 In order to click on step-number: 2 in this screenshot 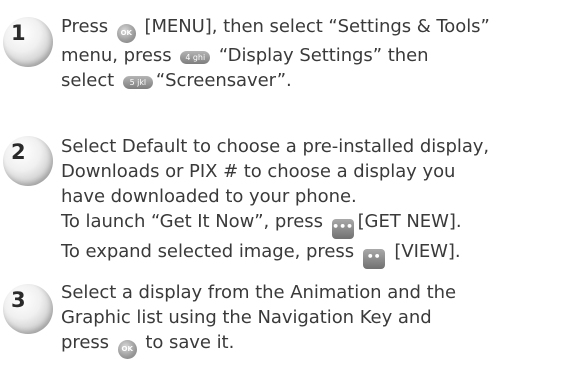, I will do `click(18, 152)`.